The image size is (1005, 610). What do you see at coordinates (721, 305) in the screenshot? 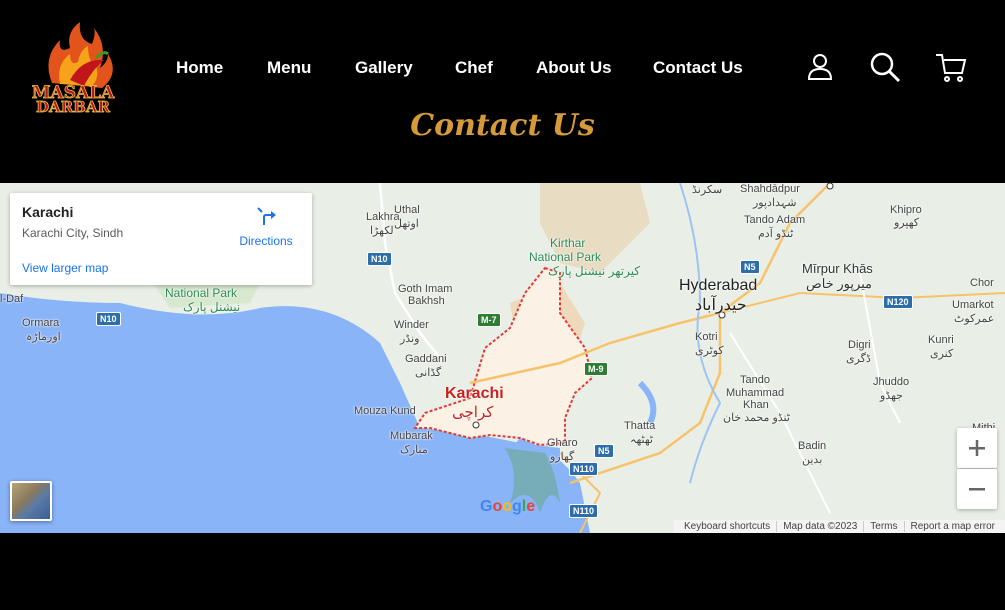
I see `map-label-hyderabad-ur: حیدرآباد` at bounding box center [721, 305].